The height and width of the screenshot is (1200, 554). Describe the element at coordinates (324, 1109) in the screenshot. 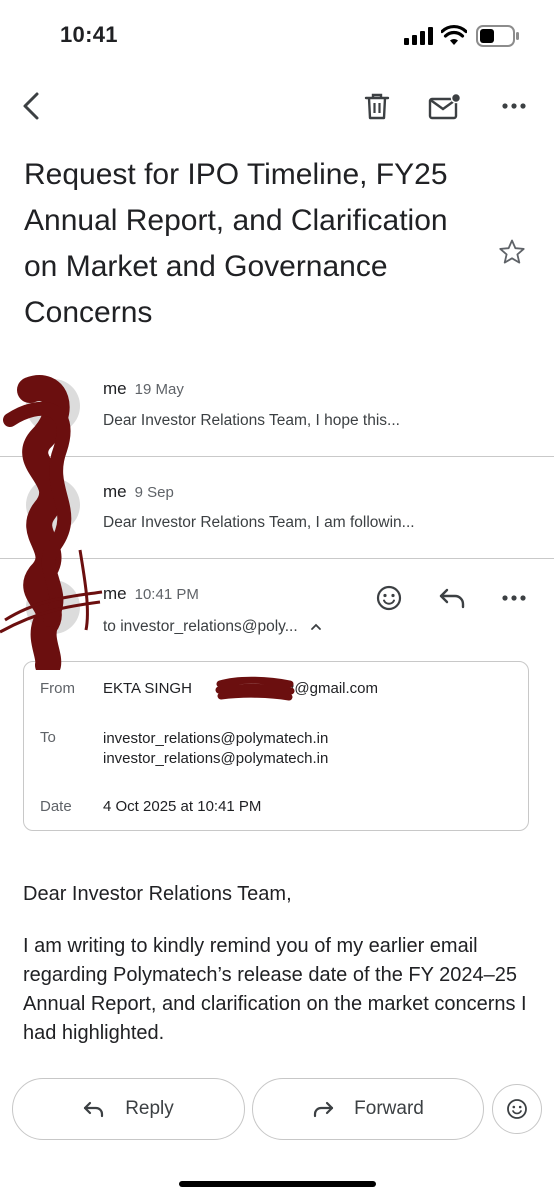

I see `forward-icon` at that location.